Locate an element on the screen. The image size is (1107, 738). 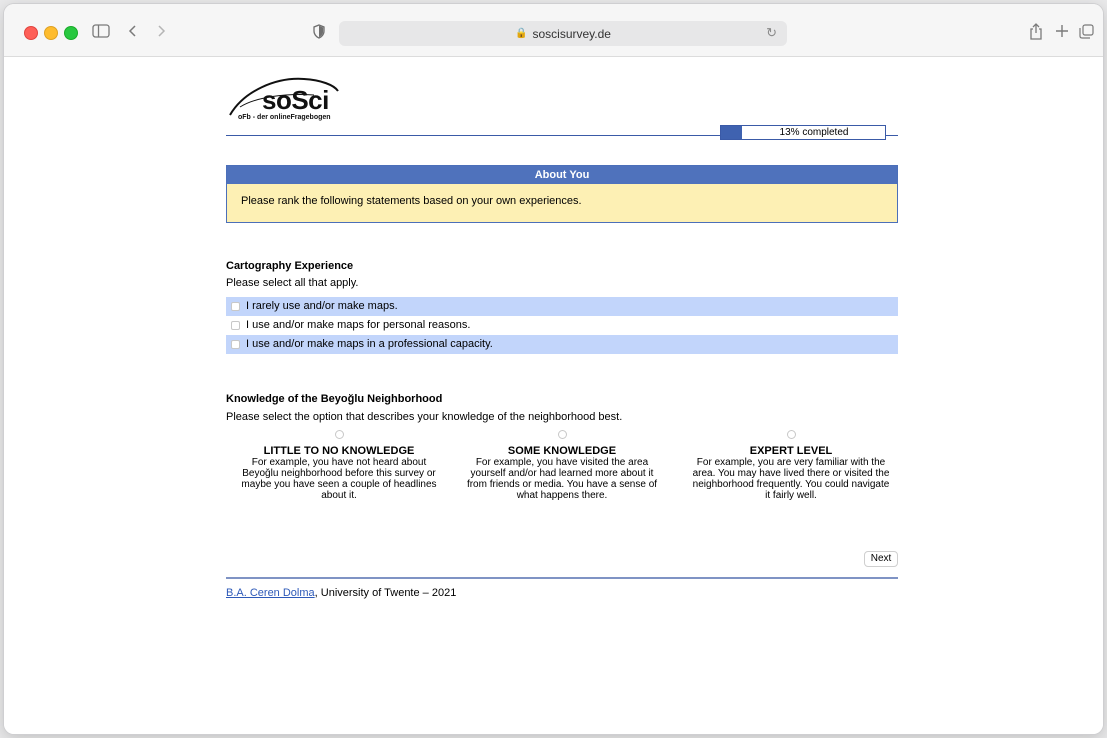
reload-icon: ↻ is located at coordinates (771, 33).